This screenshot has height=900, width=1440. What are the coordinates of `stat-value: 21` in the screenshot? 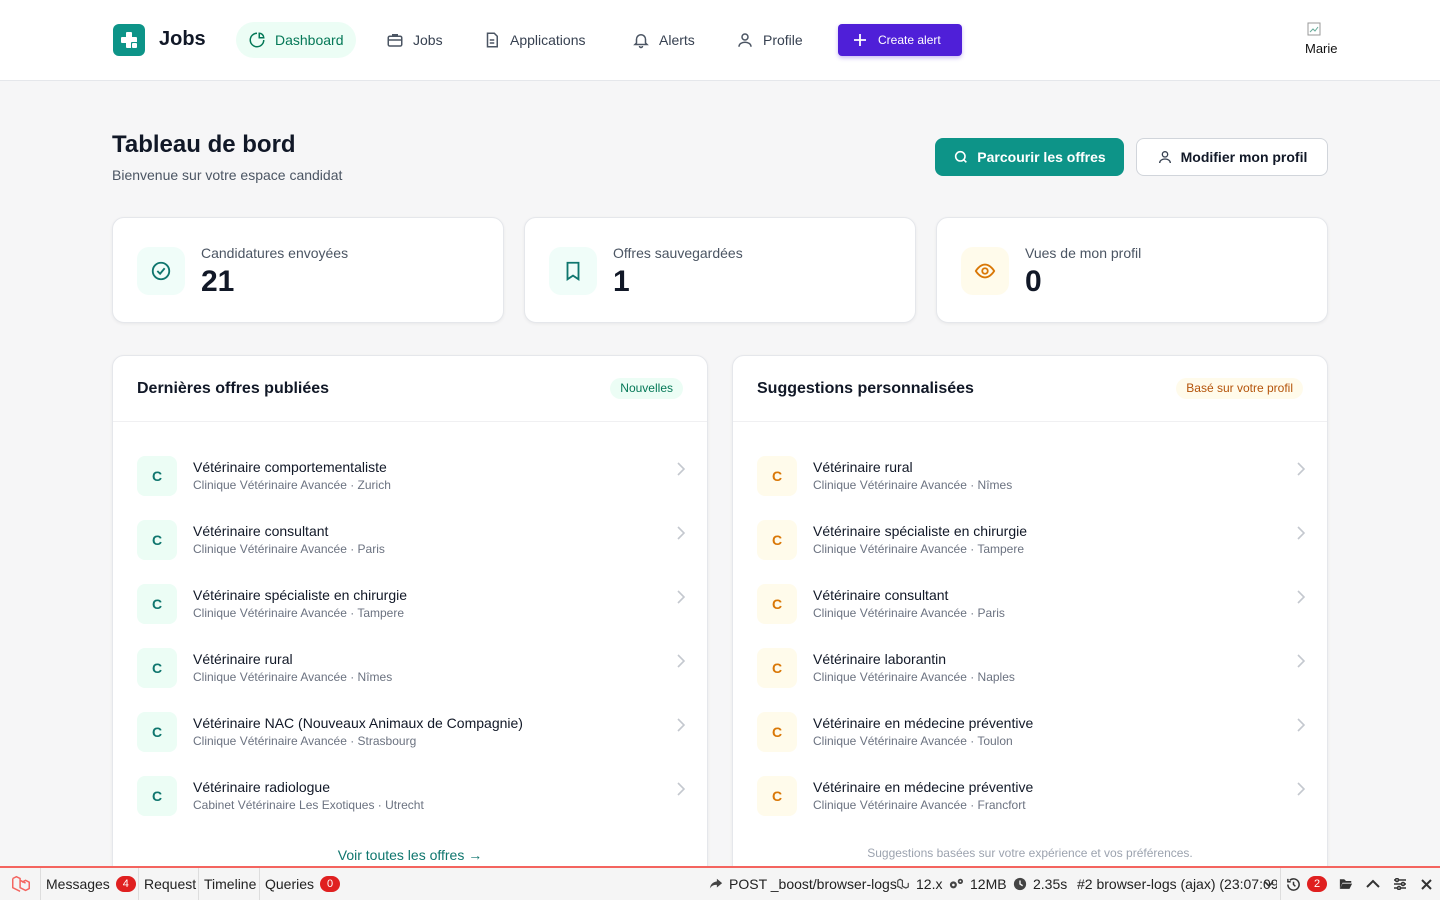 It's located at (218, 281).